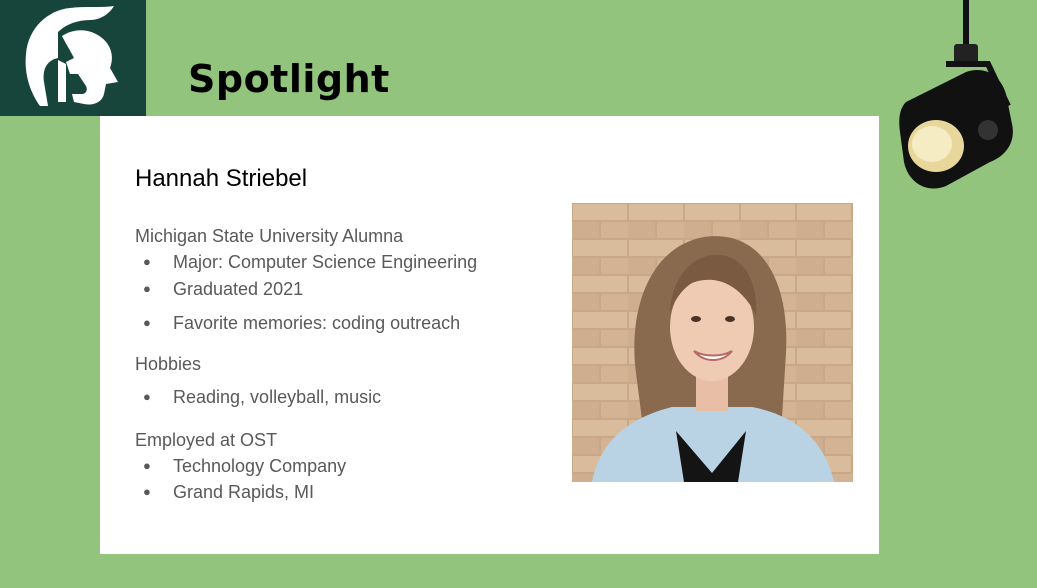 The height and width of the screenshot is (588, 1037). What do you see at coordinates (168, 364) in the screenshot?
I see `section-heading-hobbies: Hobbies` at bounding box center [168, 364].